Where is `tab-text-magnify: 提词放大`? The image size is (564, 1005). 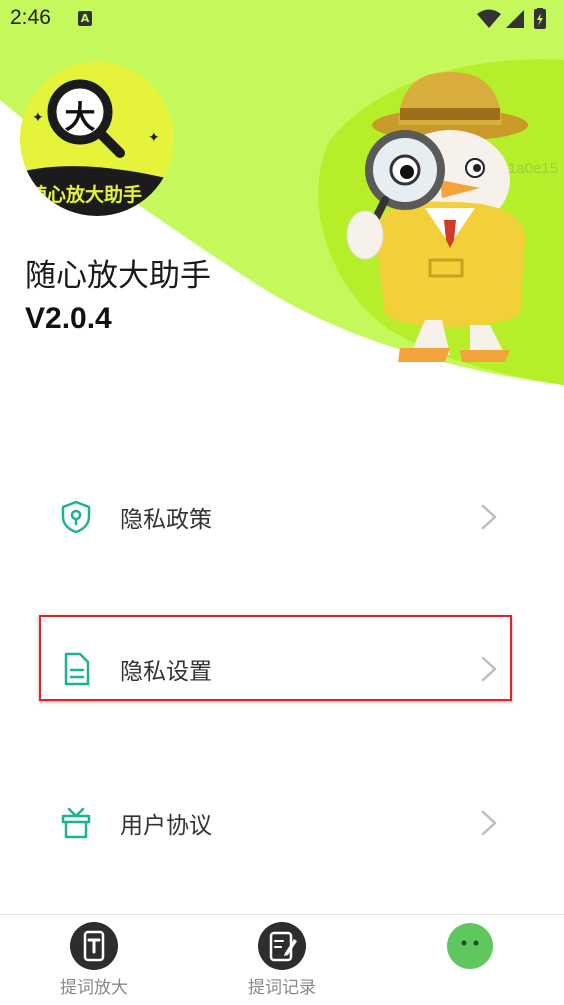 tab-text-magnify: 提词放大 is located at coordinates (94, 960).